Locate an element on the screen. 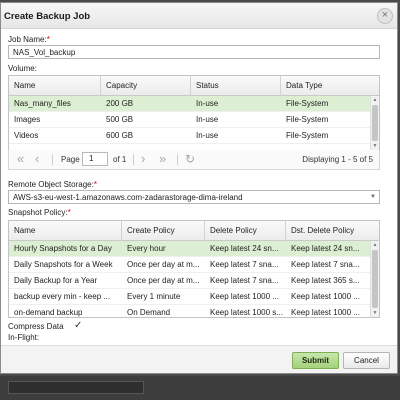 The width and height of the screenshot is (400, 400). volume-grid-scrollbar: ▲ ▼ is located at coordinates (374, 123).